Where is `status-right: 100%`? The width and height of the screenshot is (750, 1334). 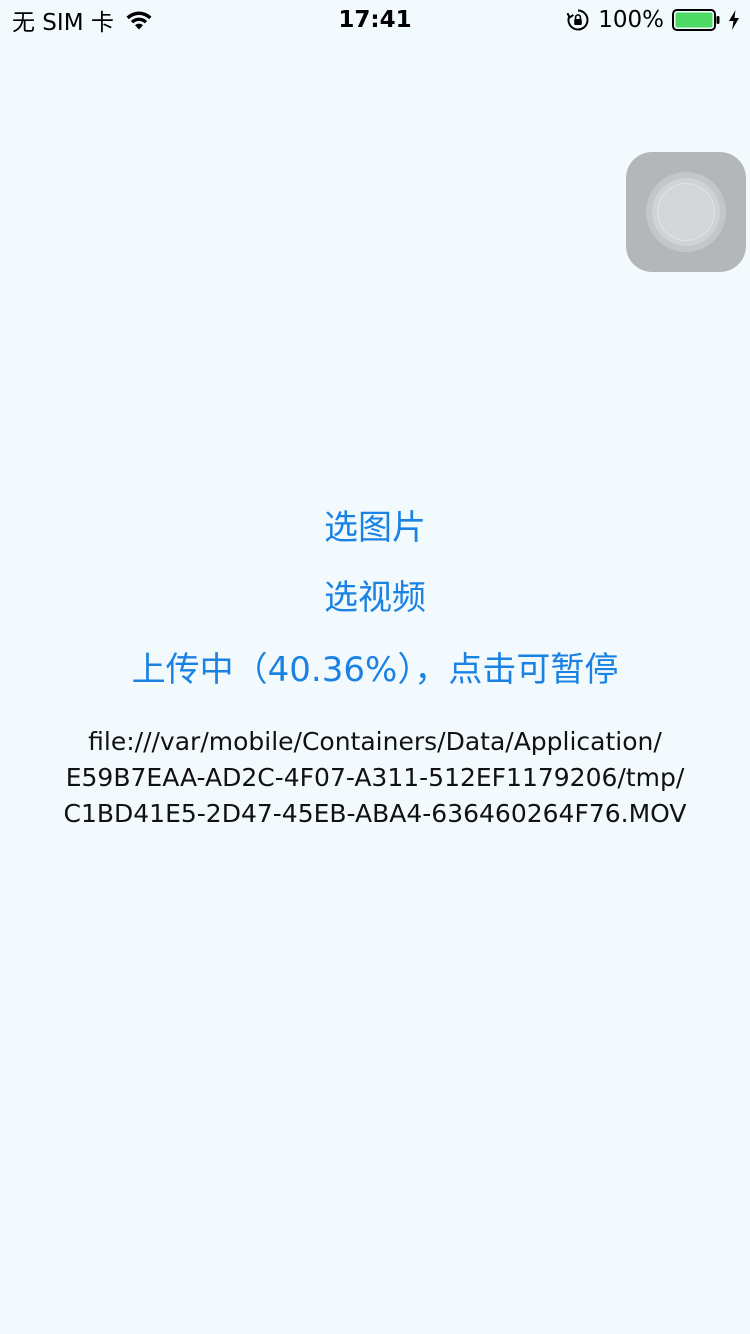 status-right: 100% is located at coordinates (653, 20).